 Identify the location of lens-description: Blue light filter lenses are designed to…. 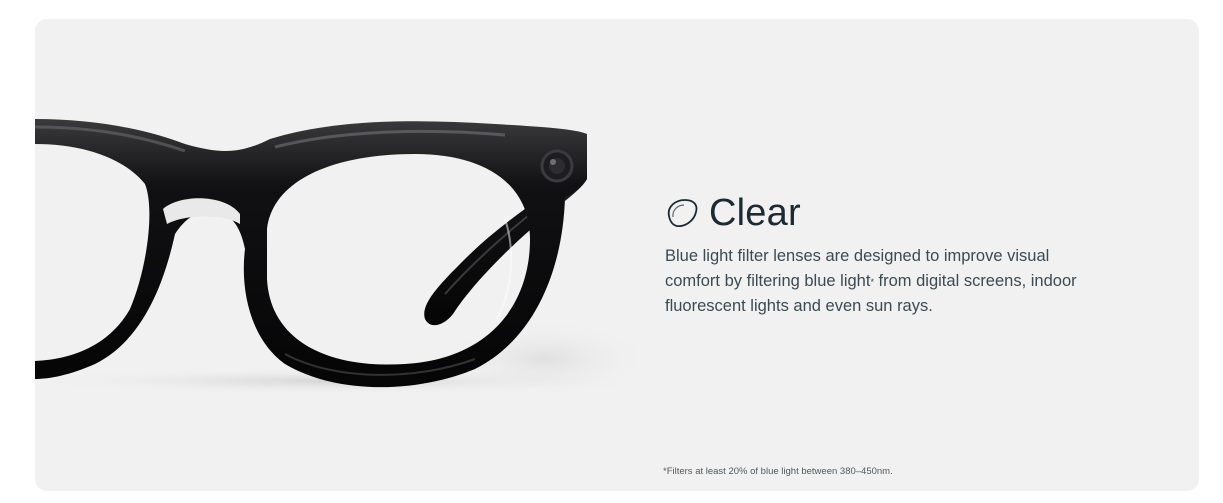
(880, 281).